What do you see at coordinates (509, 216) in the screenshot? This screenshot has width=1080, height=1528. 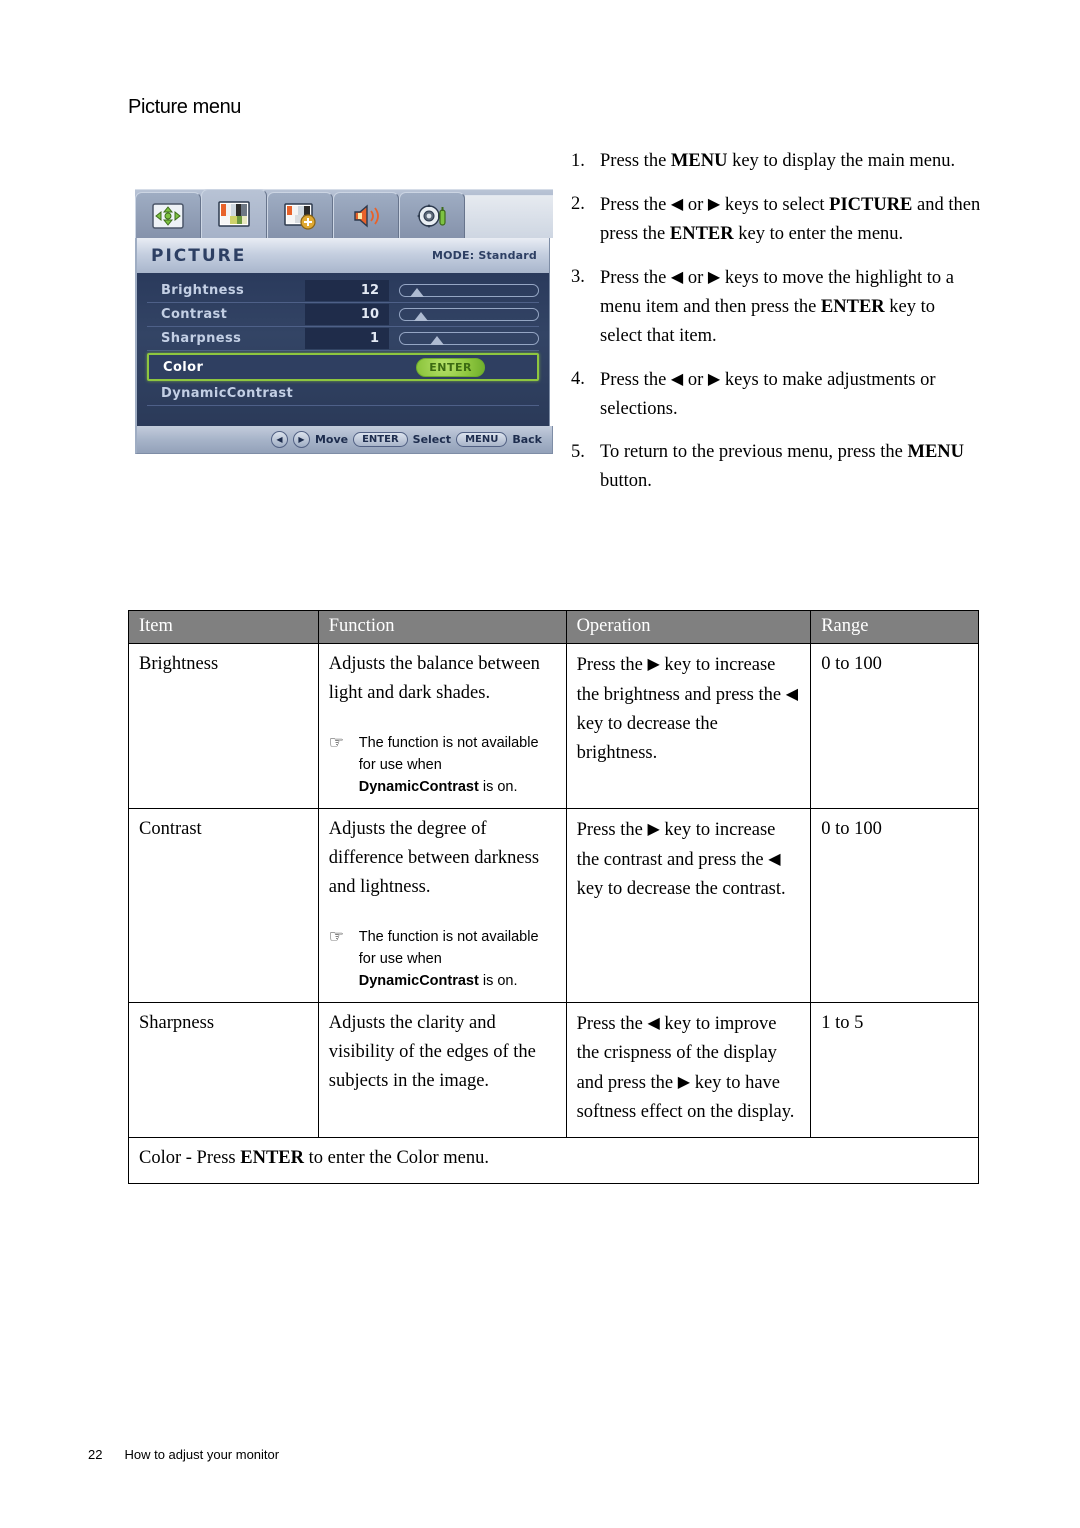 I see `osd-tab-strip-filler` at bounding box center [509, 216].